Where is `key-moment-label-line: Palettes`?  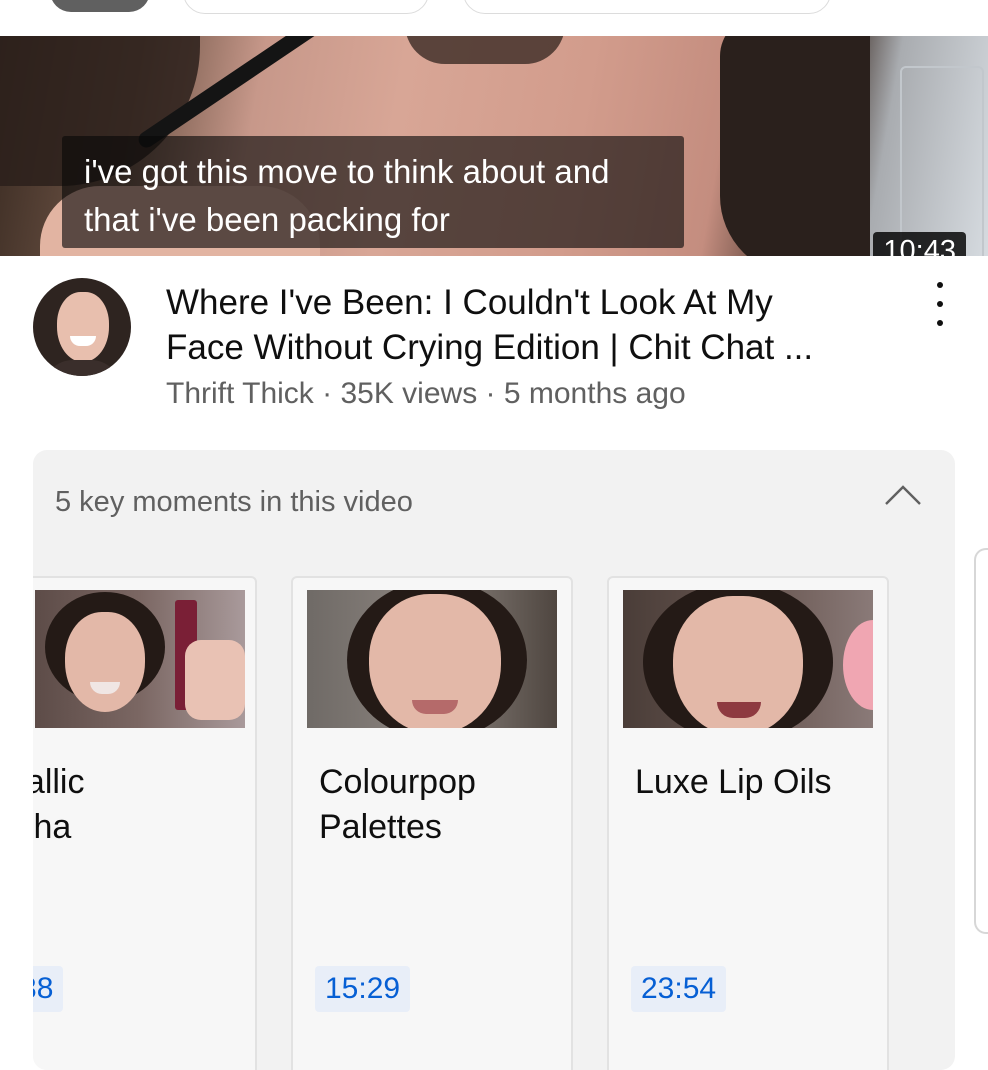
key-moment-label-line: Palettes is located at coordinates (380, 827).